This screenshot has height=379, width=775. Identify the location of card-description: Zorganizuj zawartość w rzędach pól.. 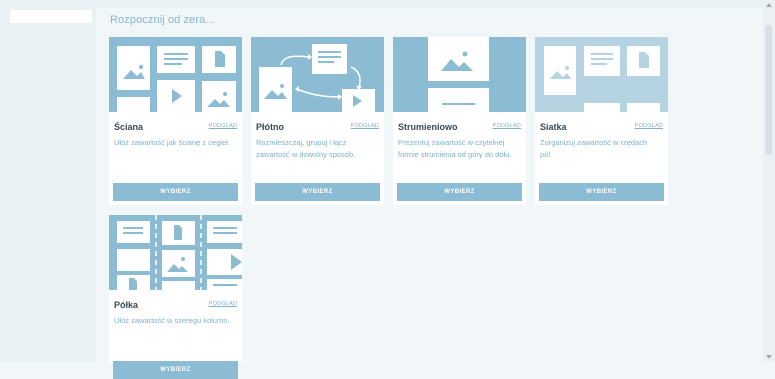
(594, 148).